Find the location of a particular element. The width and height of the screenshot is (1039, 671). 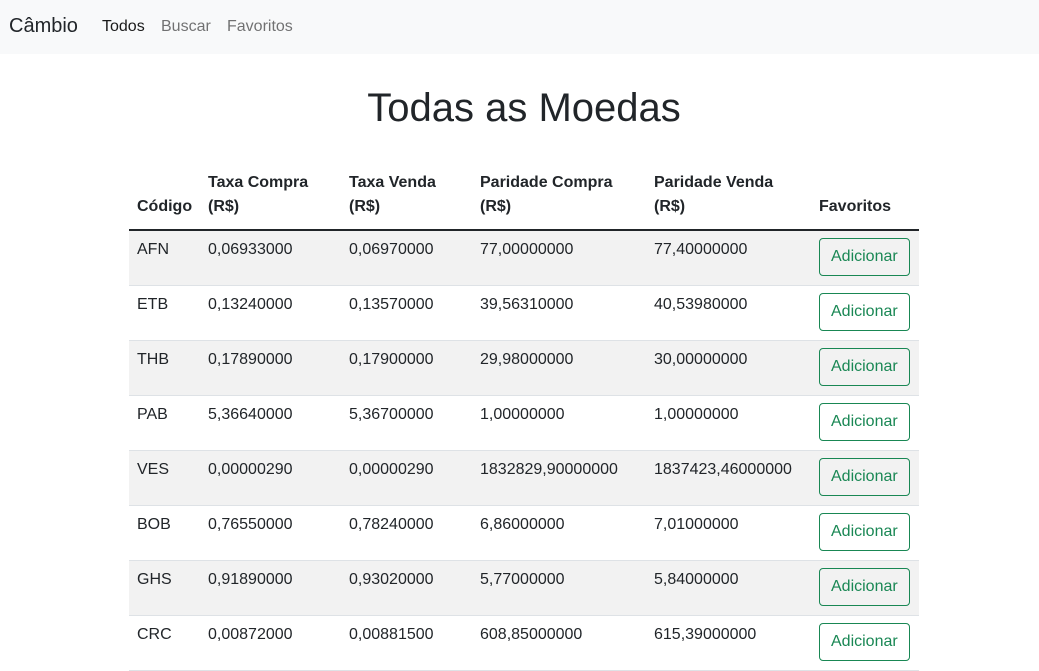

header-taxa-compra: Taxa Compra (R$) is located at coordinates (270, 198).